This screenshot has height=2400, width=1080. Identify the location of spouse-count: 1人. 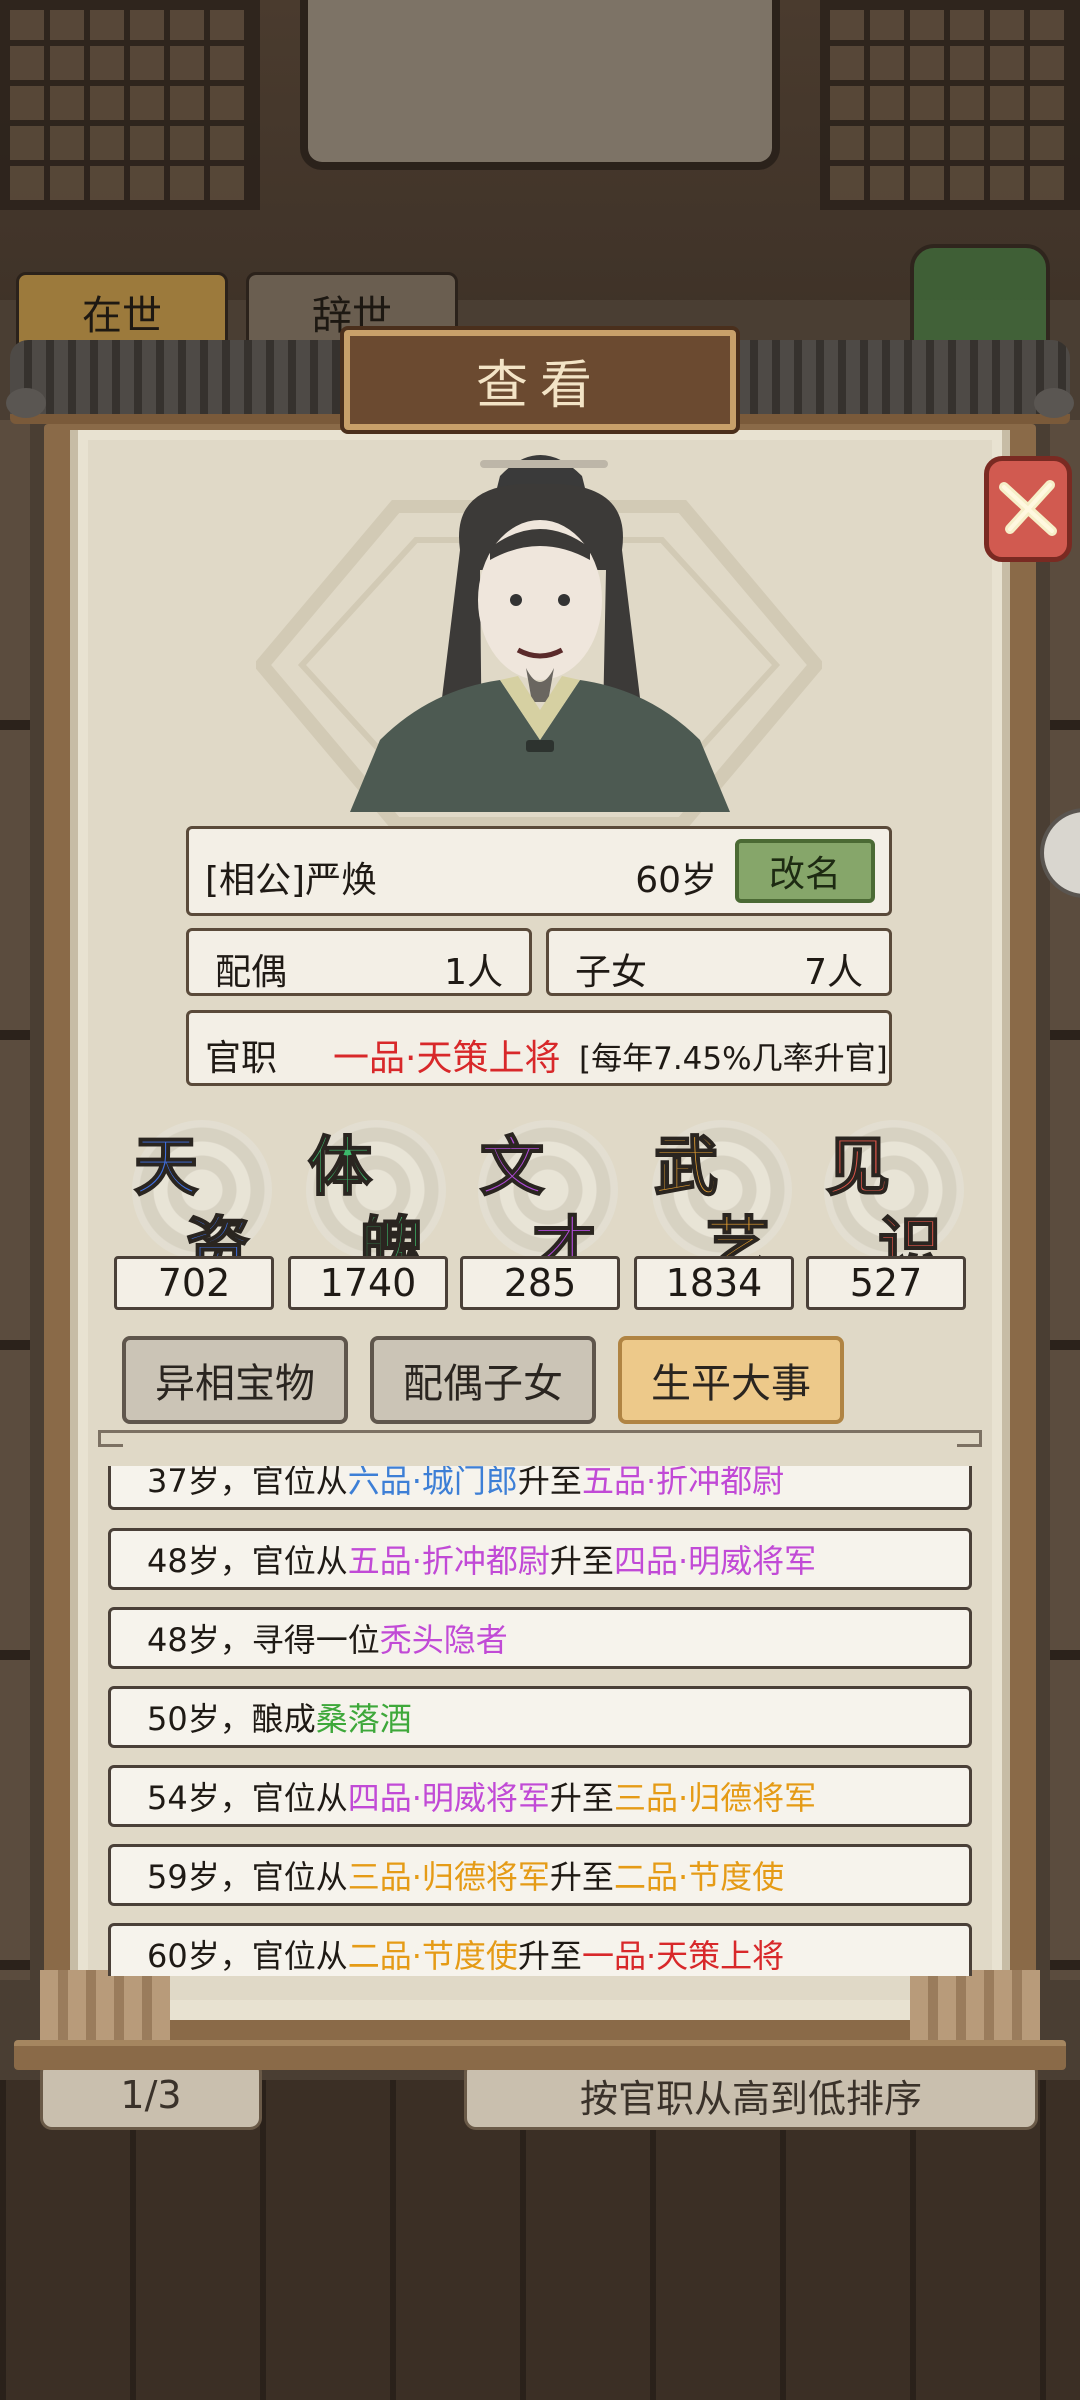
(473, 972).